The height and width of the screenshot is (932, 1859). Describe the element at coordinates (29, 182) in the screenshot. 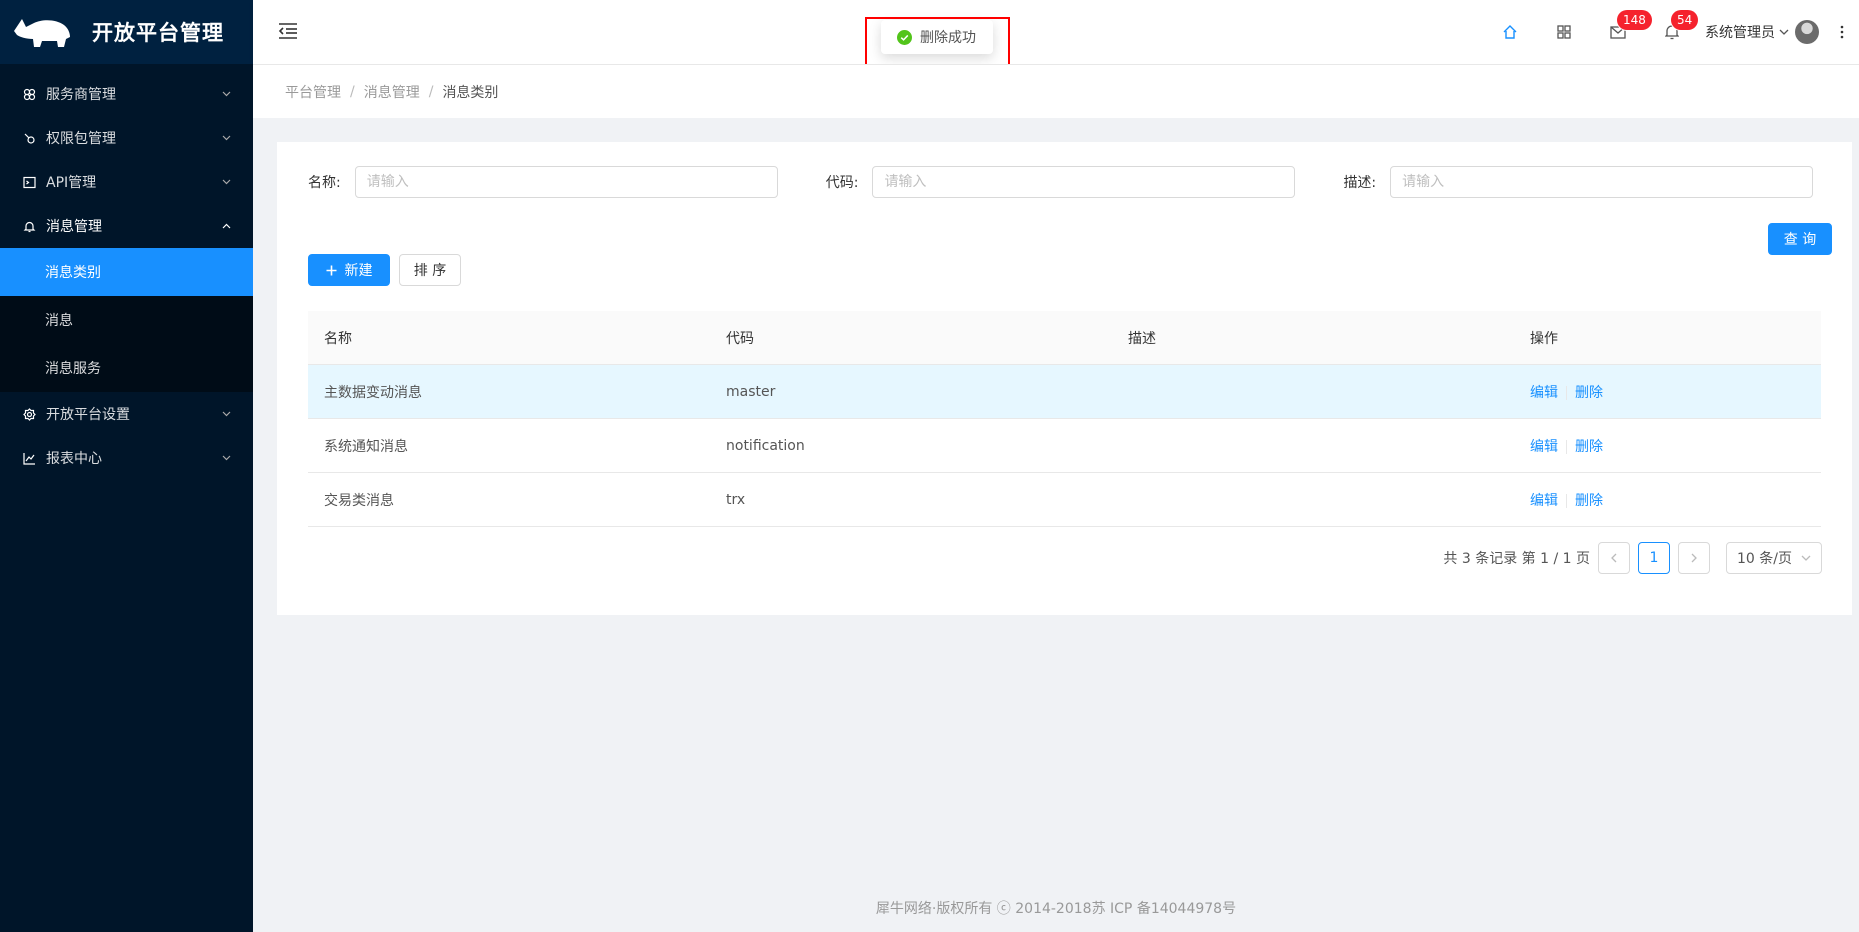

I see `code-icon` at that location.